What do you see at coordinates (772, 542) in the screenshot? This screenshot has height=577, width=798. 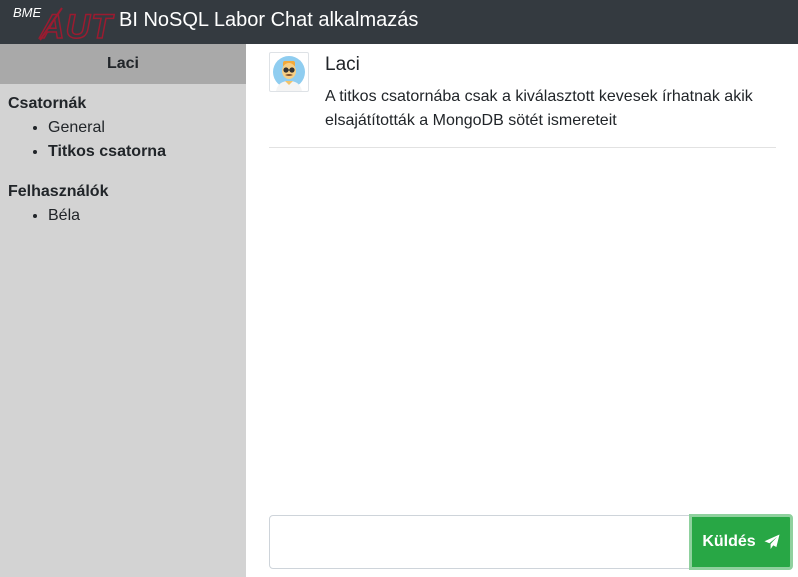 I see `paper-plane-icon` at bounding box center [772, 542].